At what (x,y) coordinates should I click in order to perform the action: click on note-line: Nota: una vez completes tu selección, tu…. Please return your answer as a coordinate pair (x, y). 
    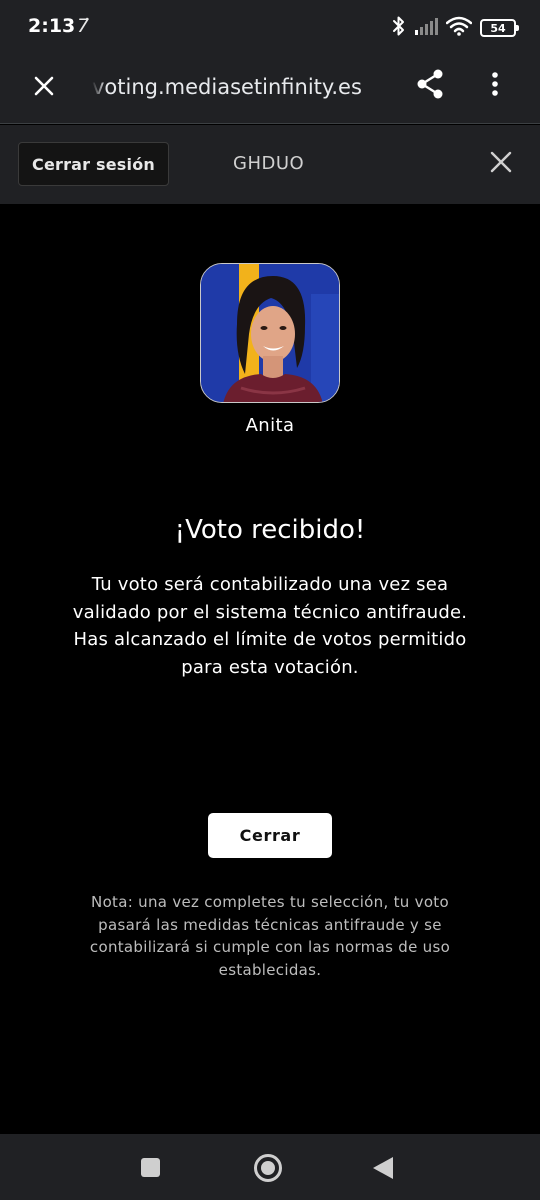
    Looking at the image, I should click on (270, 902).